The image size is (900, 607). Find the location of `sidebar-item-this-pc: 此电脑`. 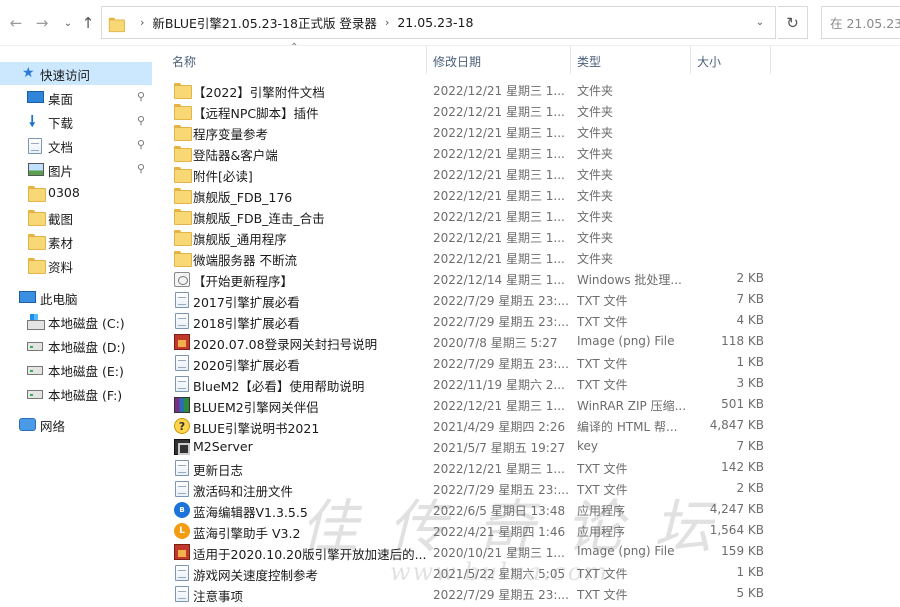

sidebar-item-this-pc: 此电脑 is located at coordinates (76, 297).